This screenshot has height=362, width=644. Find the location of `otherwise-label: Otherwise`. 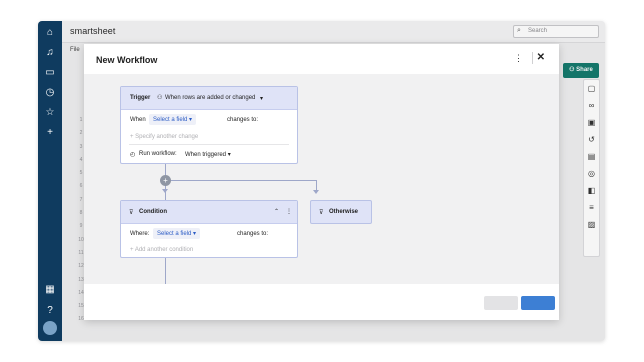

otherwise-label: Otherwise is located at coordinates (344, 212).